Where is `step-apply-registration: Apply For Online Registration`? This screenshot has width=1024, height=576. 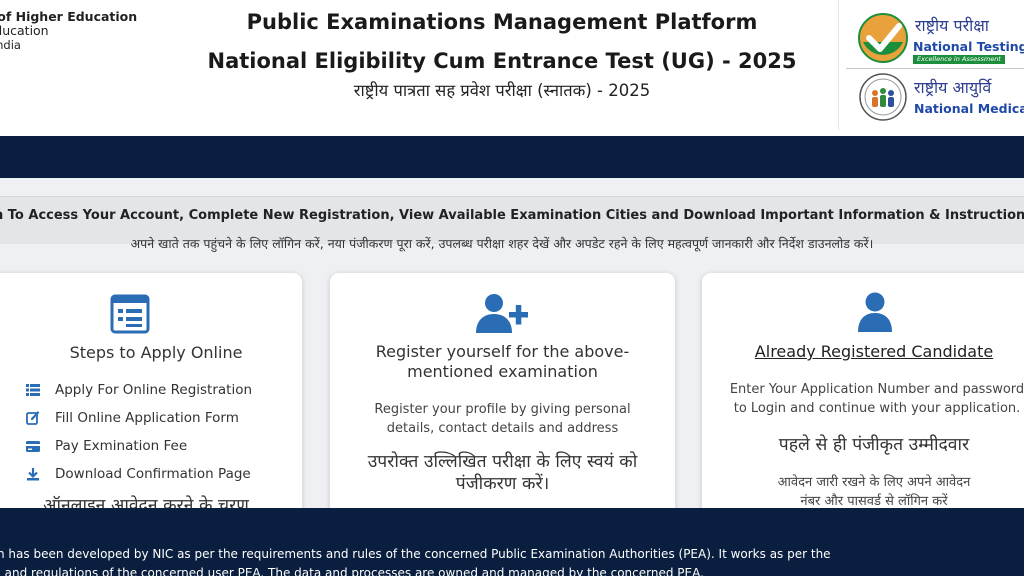
step-apply-registration: Apply For Online Registration is located at coordinates (138, 390).